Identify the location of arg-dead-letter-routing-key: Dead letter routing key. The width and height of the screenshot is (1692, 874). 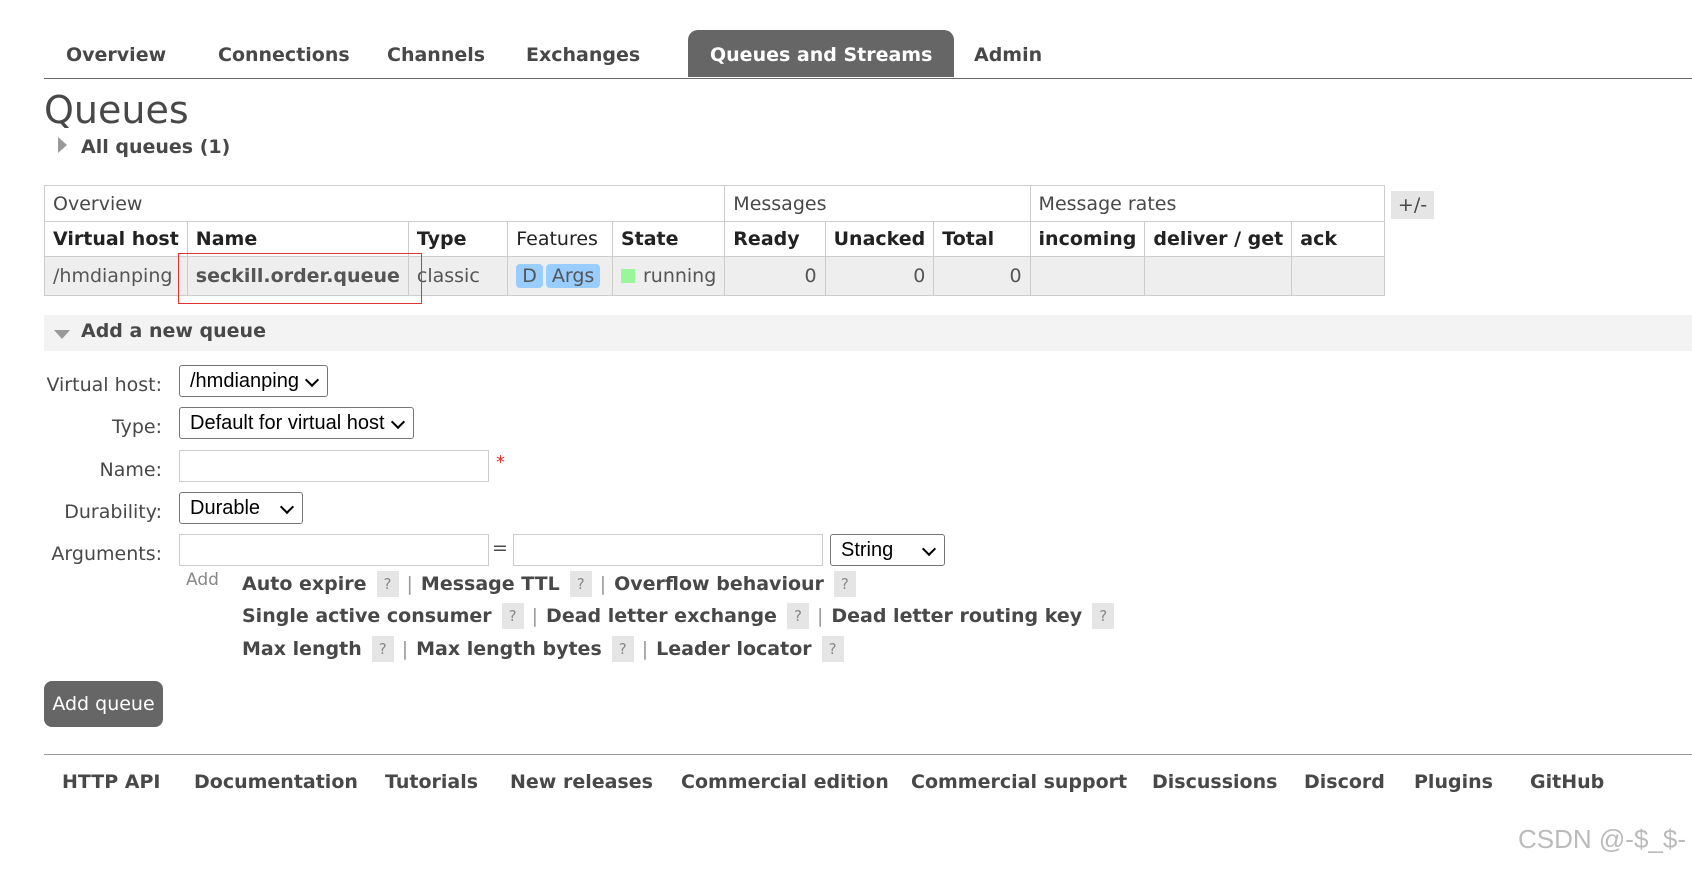
(956, 616).